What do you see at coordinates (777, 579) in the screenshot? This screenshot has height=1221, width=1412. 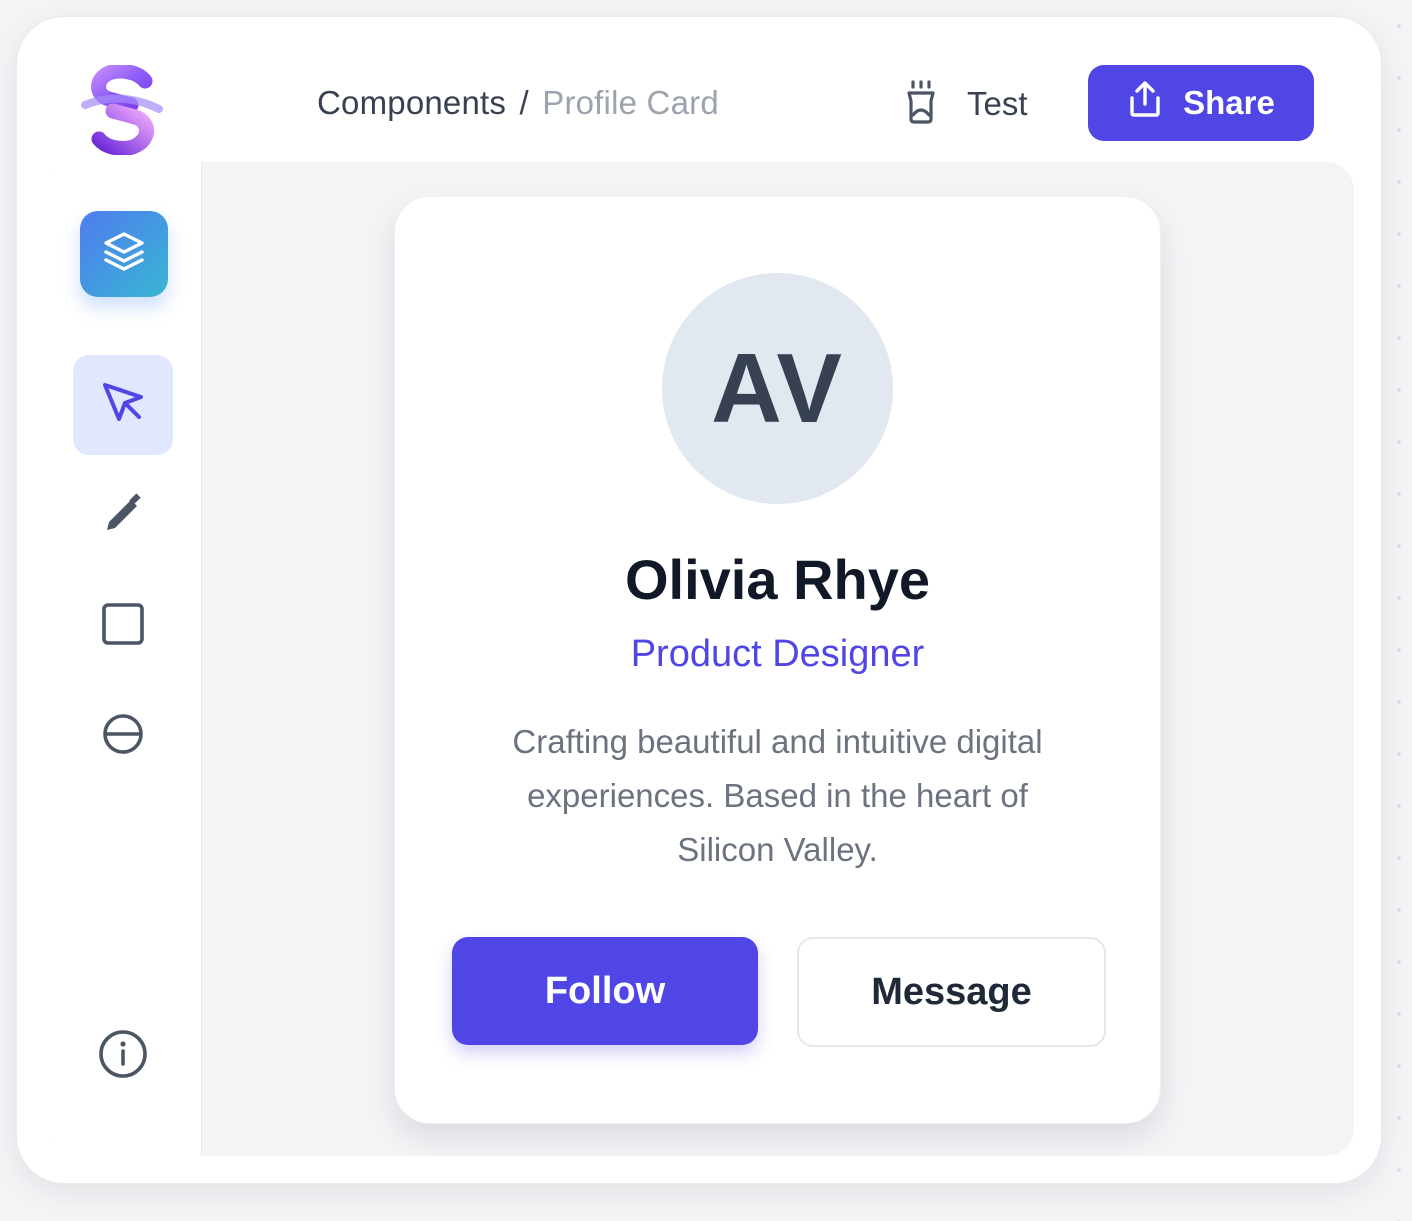 I see `profile-name: Olivia Rhye` at bounding box center [777, 579].